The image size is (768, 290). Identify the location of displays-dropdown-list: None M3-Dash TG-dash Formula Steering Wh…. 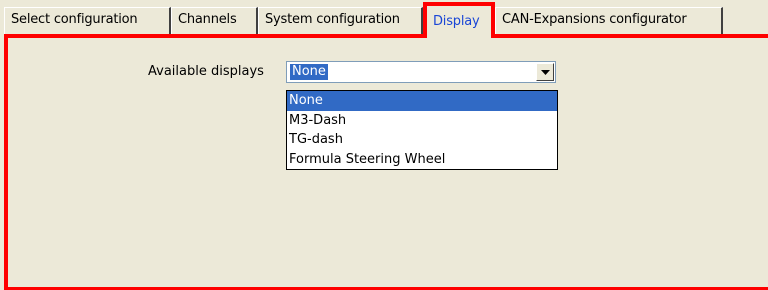
(422, 130).